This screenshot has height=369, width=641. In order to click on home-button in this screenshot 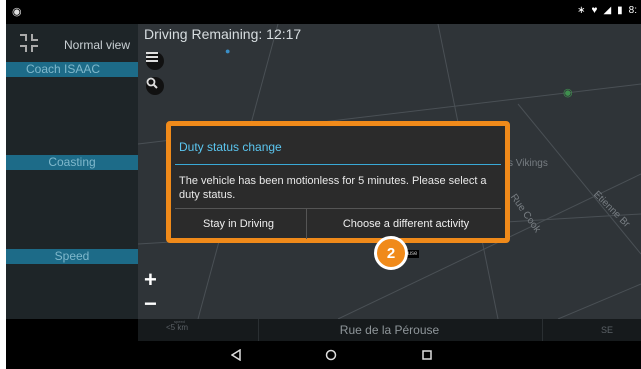, I will do `click(331, 355)`.